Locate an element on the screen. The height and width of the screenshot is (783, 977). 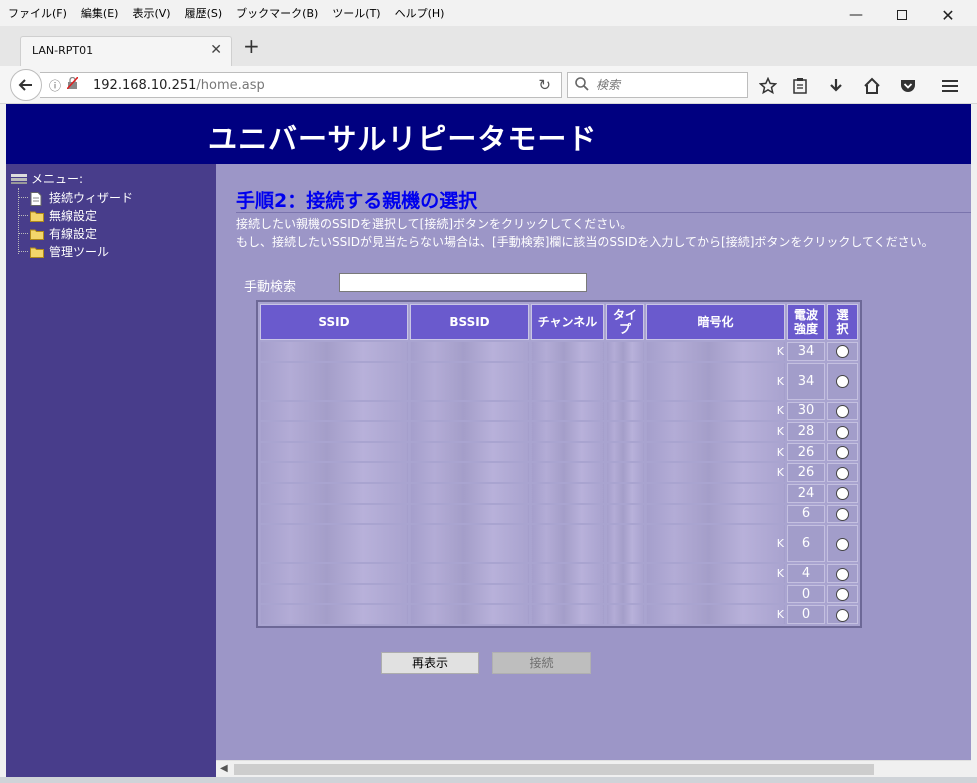
page-edge is located at coordinates (974, 432).